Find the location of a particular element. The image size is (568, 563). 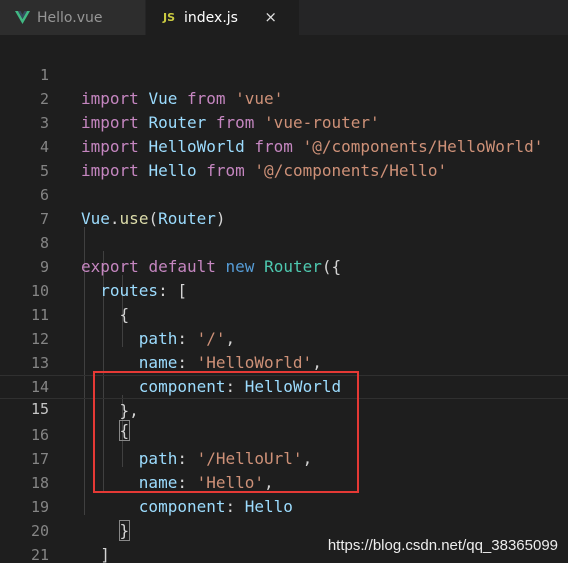

vue-icon is located at coordinates (22, 17).